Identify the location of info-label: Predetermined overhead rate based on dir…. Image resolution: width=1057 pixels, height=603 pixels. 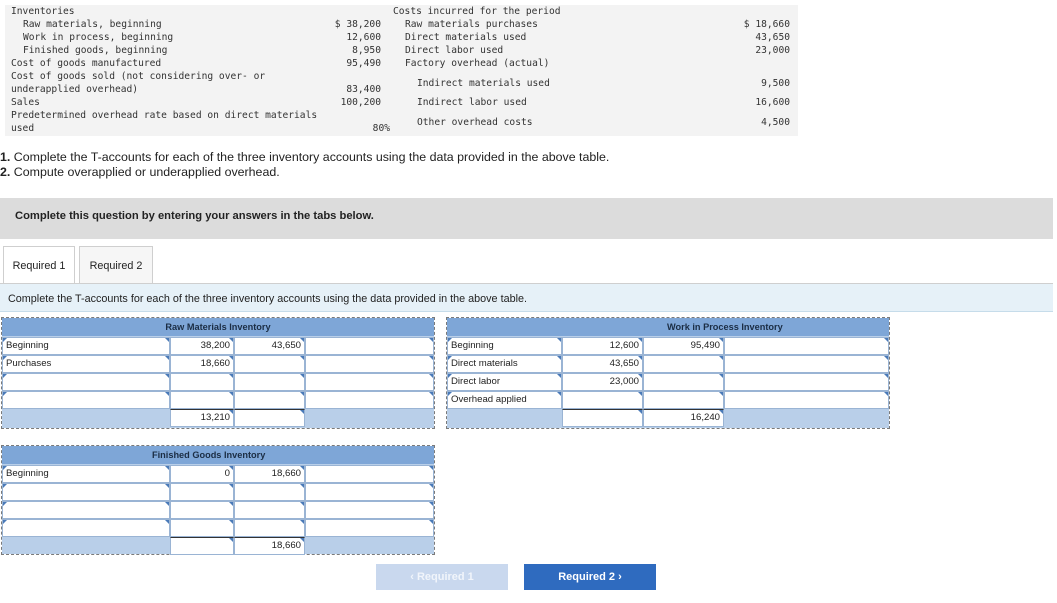
(164, 116).